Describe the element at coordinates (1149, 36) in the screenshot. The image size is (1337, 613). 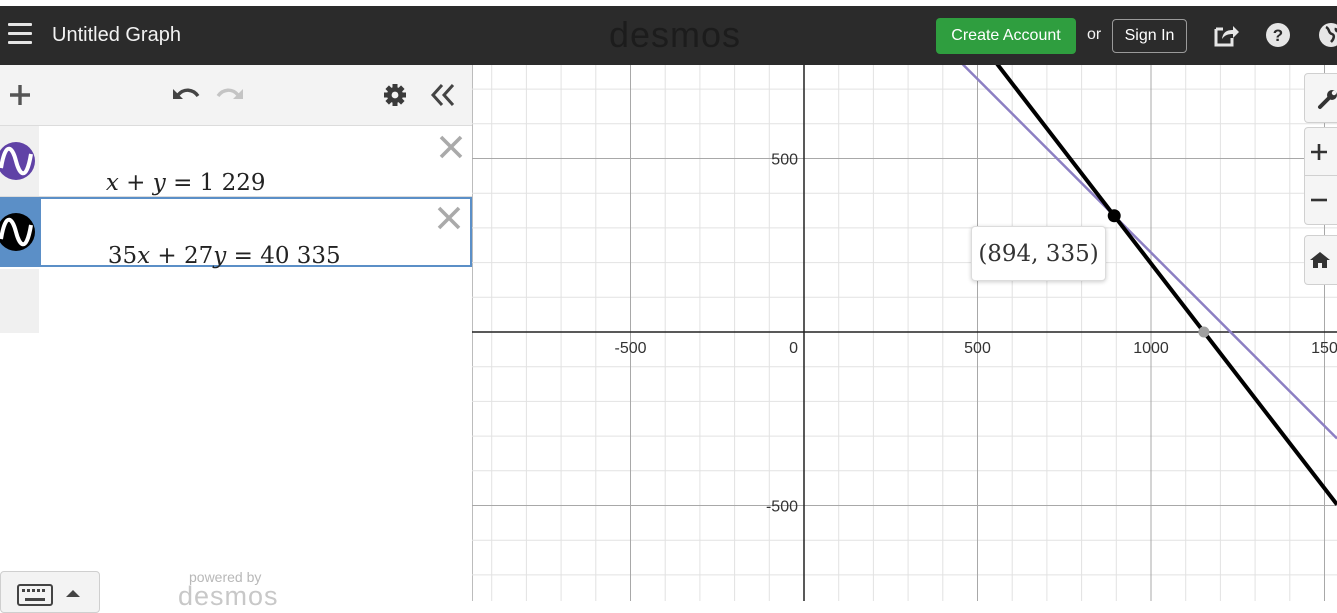
I see `sign-in-button: Sign In` at that location.